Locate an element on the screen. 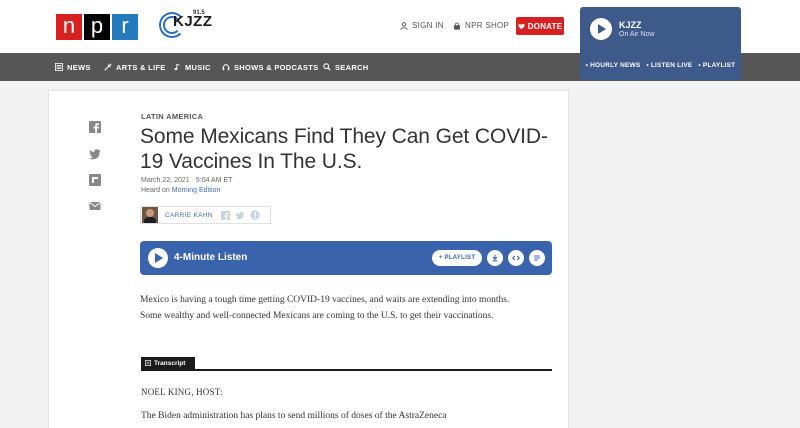  embed-icon is located at coordinates (516, 258).